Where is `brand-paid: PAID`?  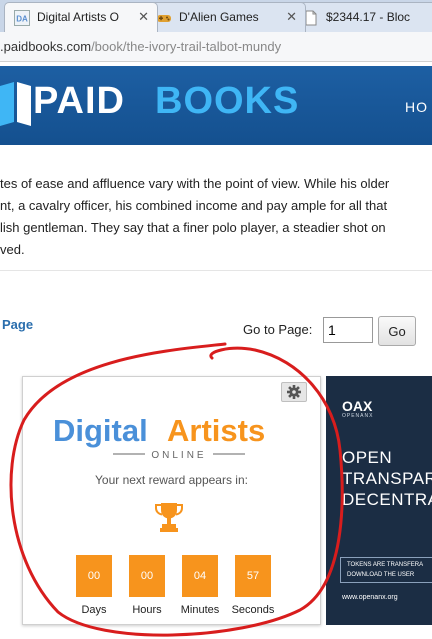
brand-paid: PAID is located at coordinates (79, 101).